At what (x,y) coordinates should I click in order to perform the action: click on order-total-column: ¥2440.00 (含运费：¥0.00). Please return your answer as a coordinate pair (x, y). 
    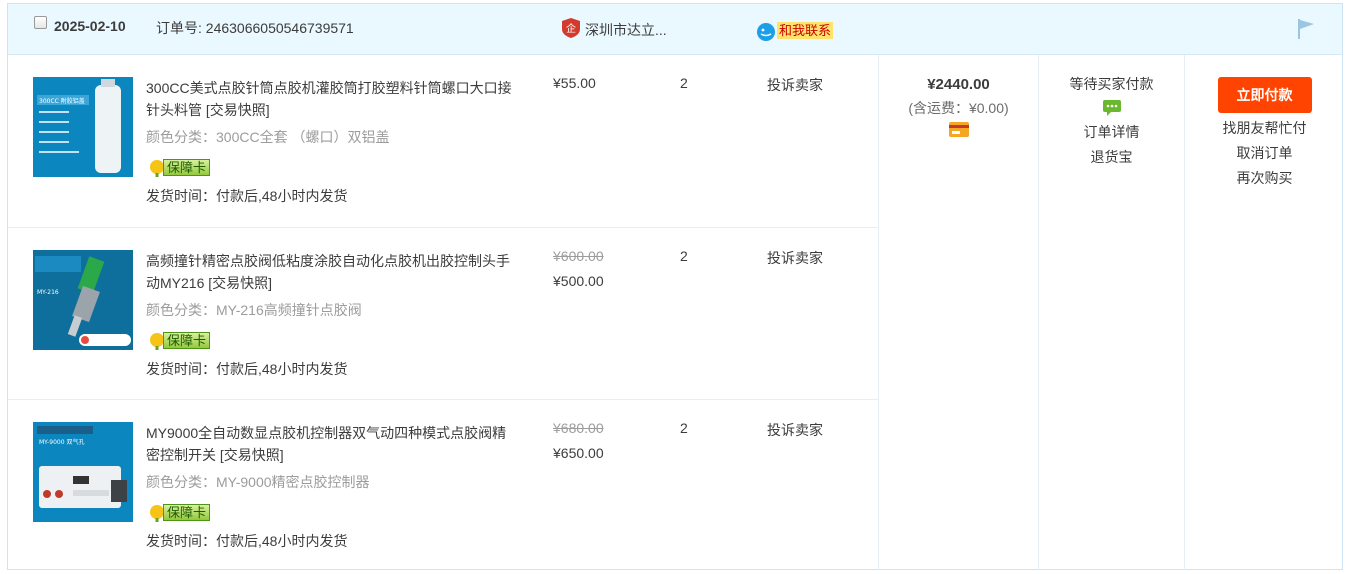
    Looking at the image, I should click on (958, 312).